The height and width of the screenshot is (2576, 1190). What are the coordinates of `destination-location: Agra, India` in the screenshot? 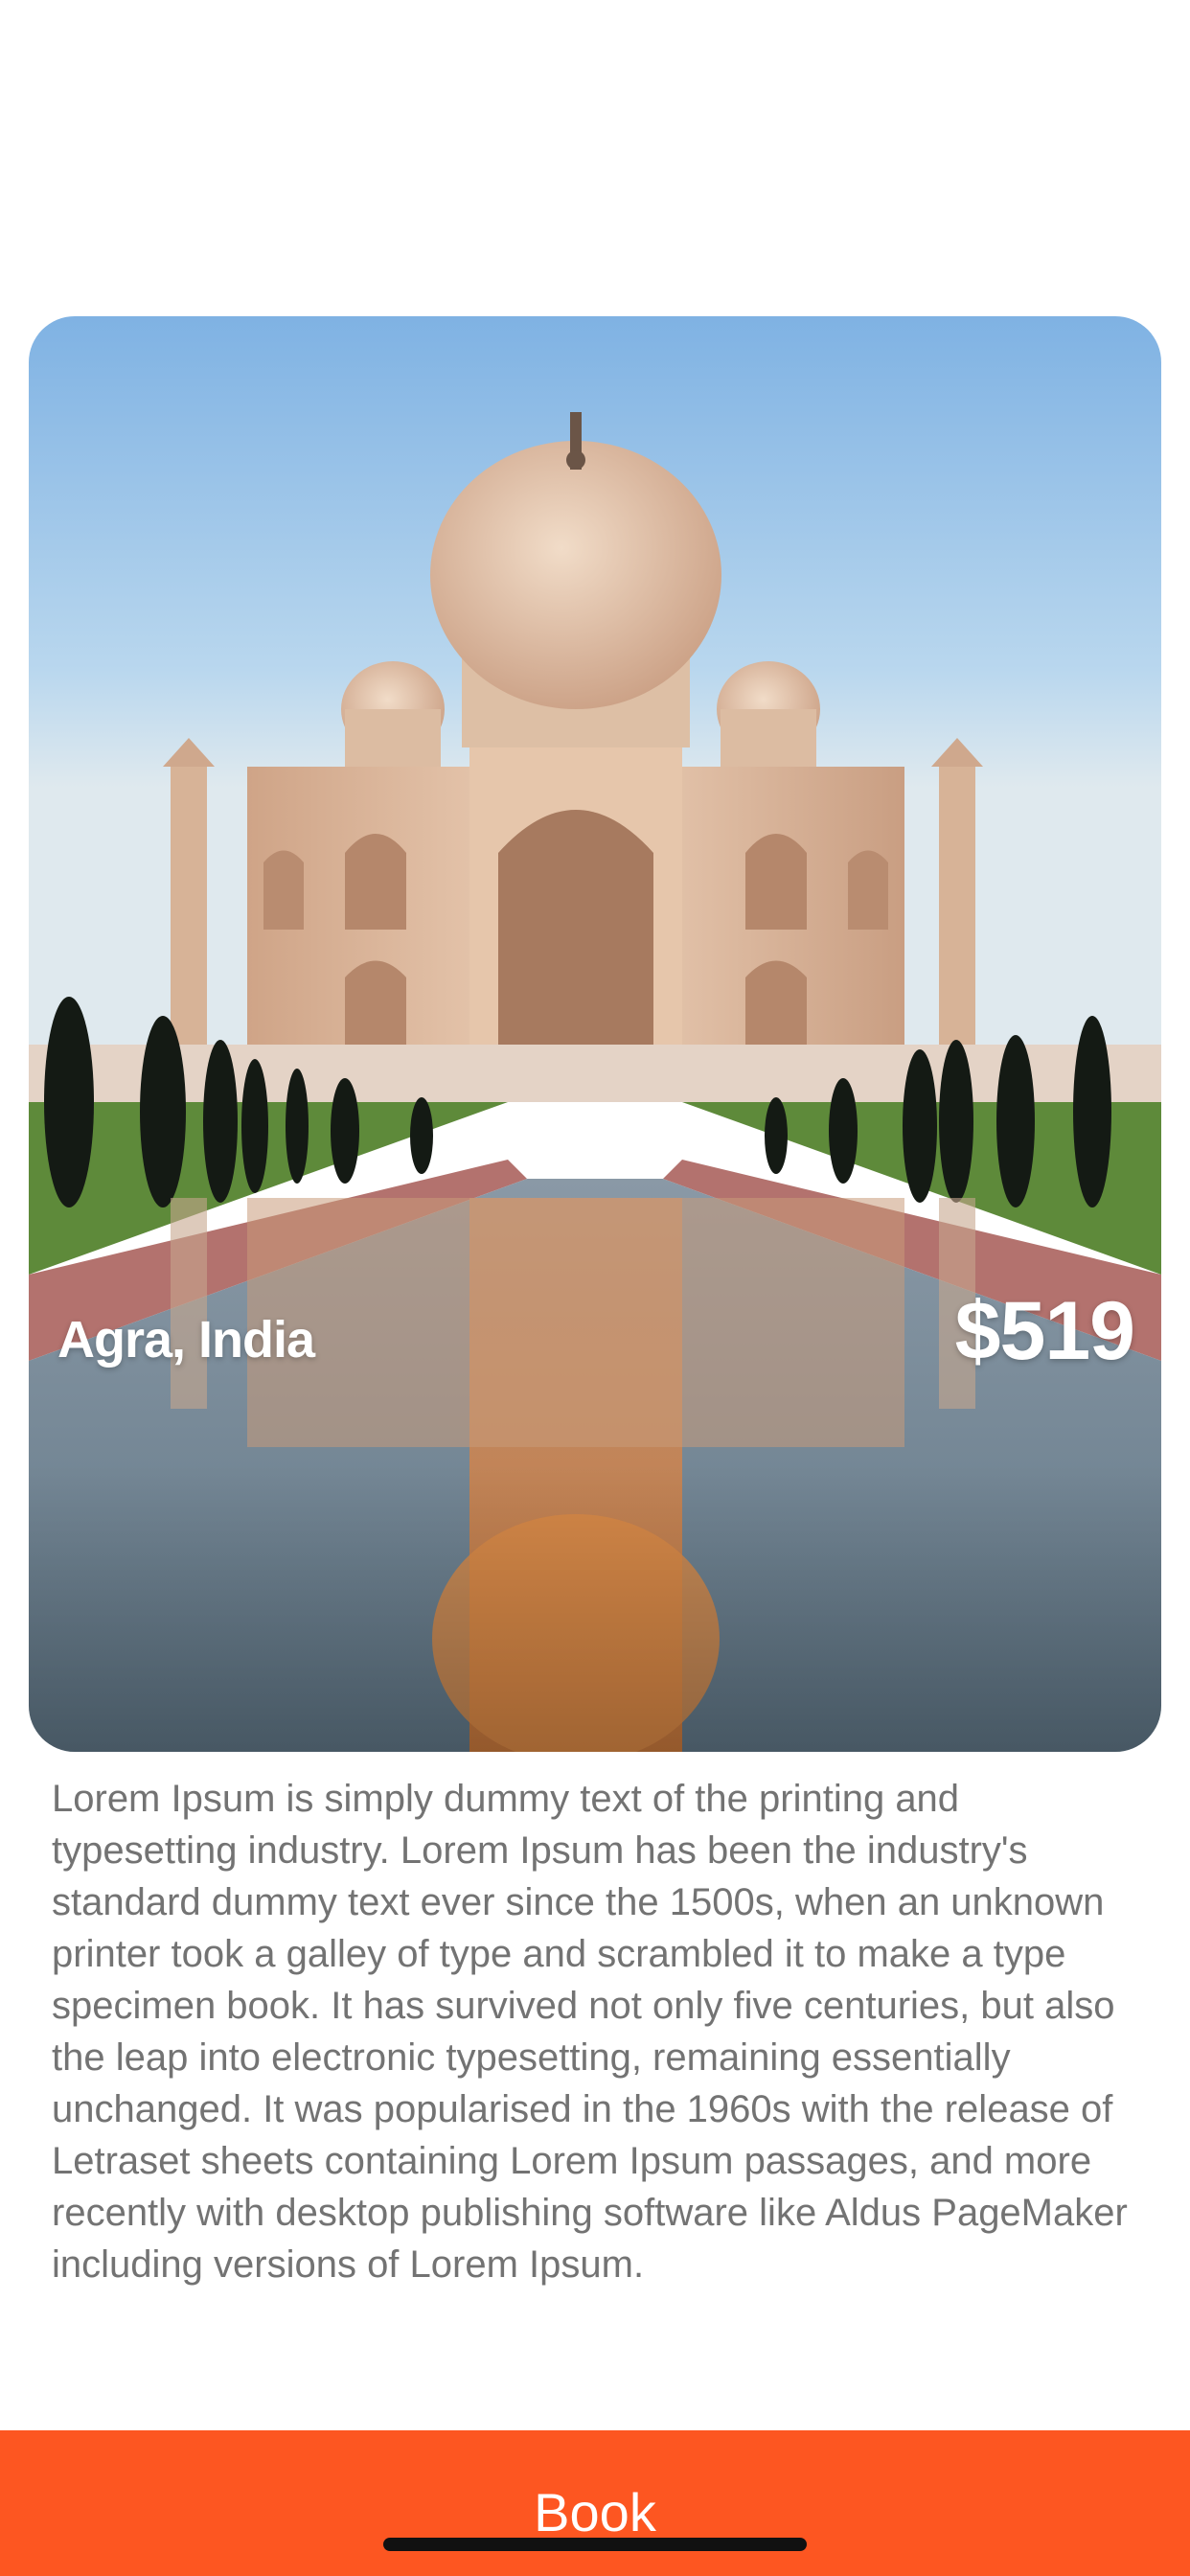 It's located at (186, 1339).